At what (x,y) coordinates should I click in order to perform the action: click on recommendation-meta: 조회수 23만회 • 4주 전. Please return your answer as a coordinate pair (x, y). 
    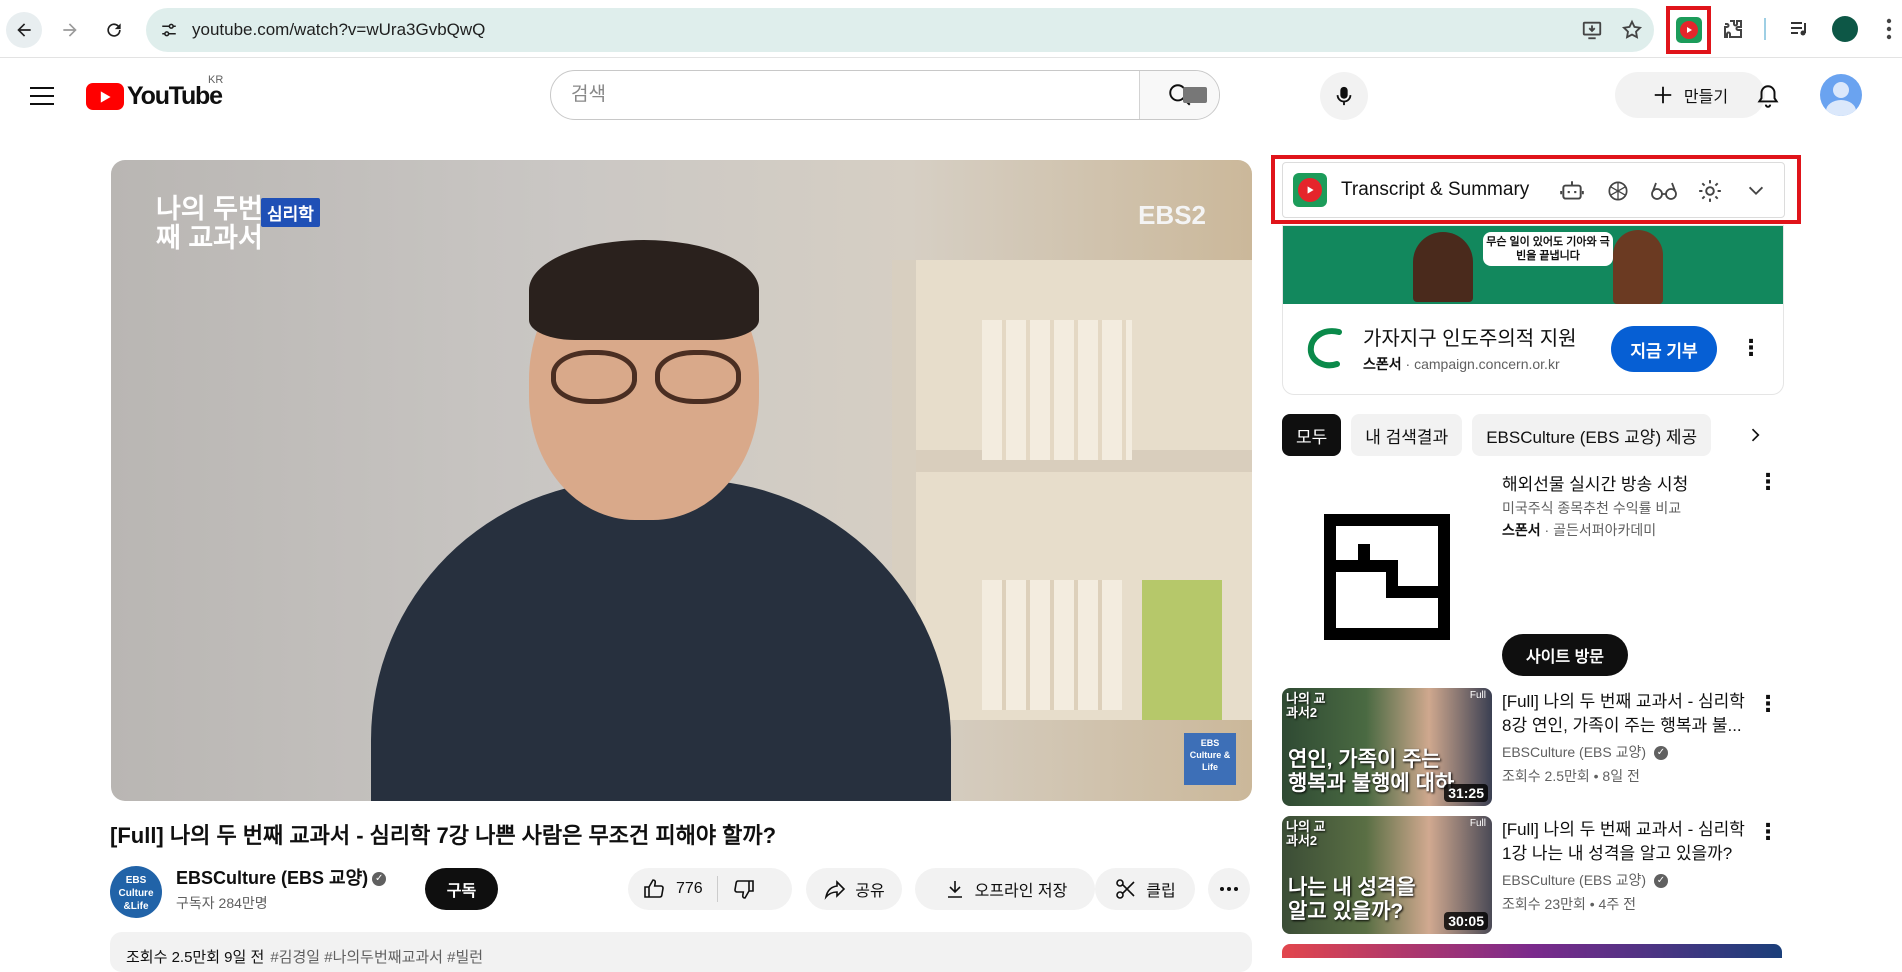
    Looking at the image, I should click on (1569, 904).